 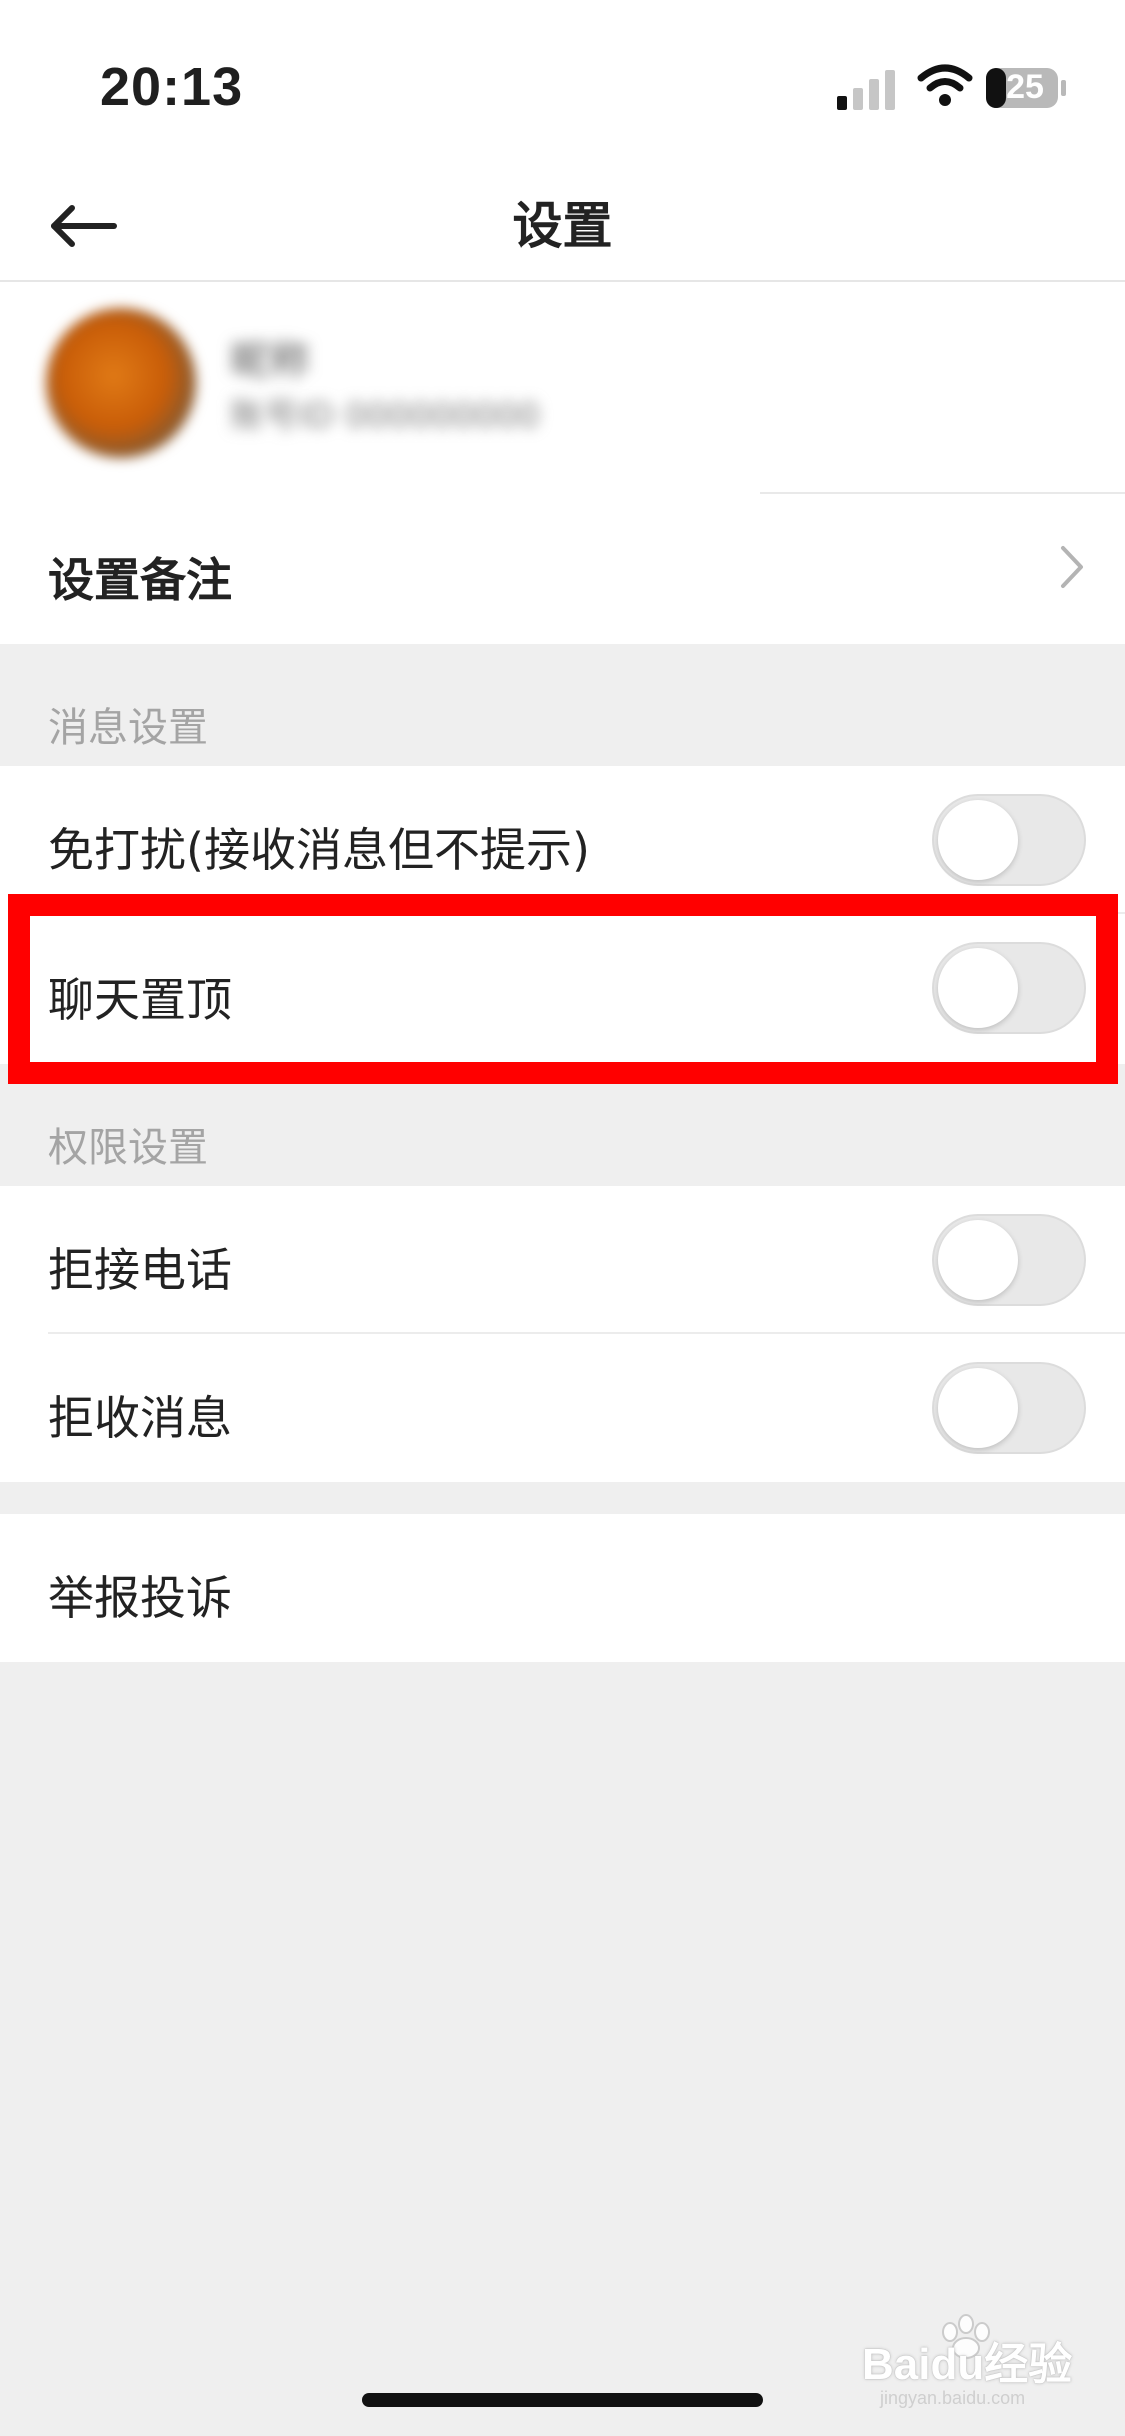 I want to click on set-remark-label: 设置备注, so click(x=140, y=580).